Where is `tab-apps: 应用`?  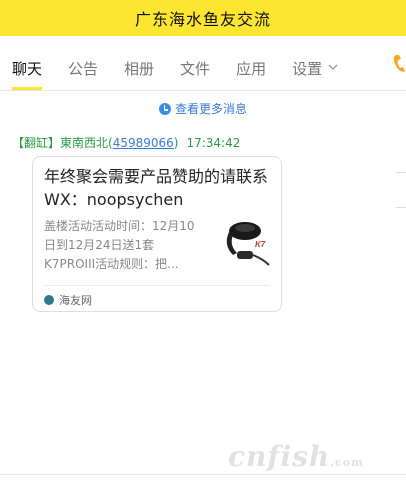
tab-apps: 应用 is located at coordinates (251, 68).